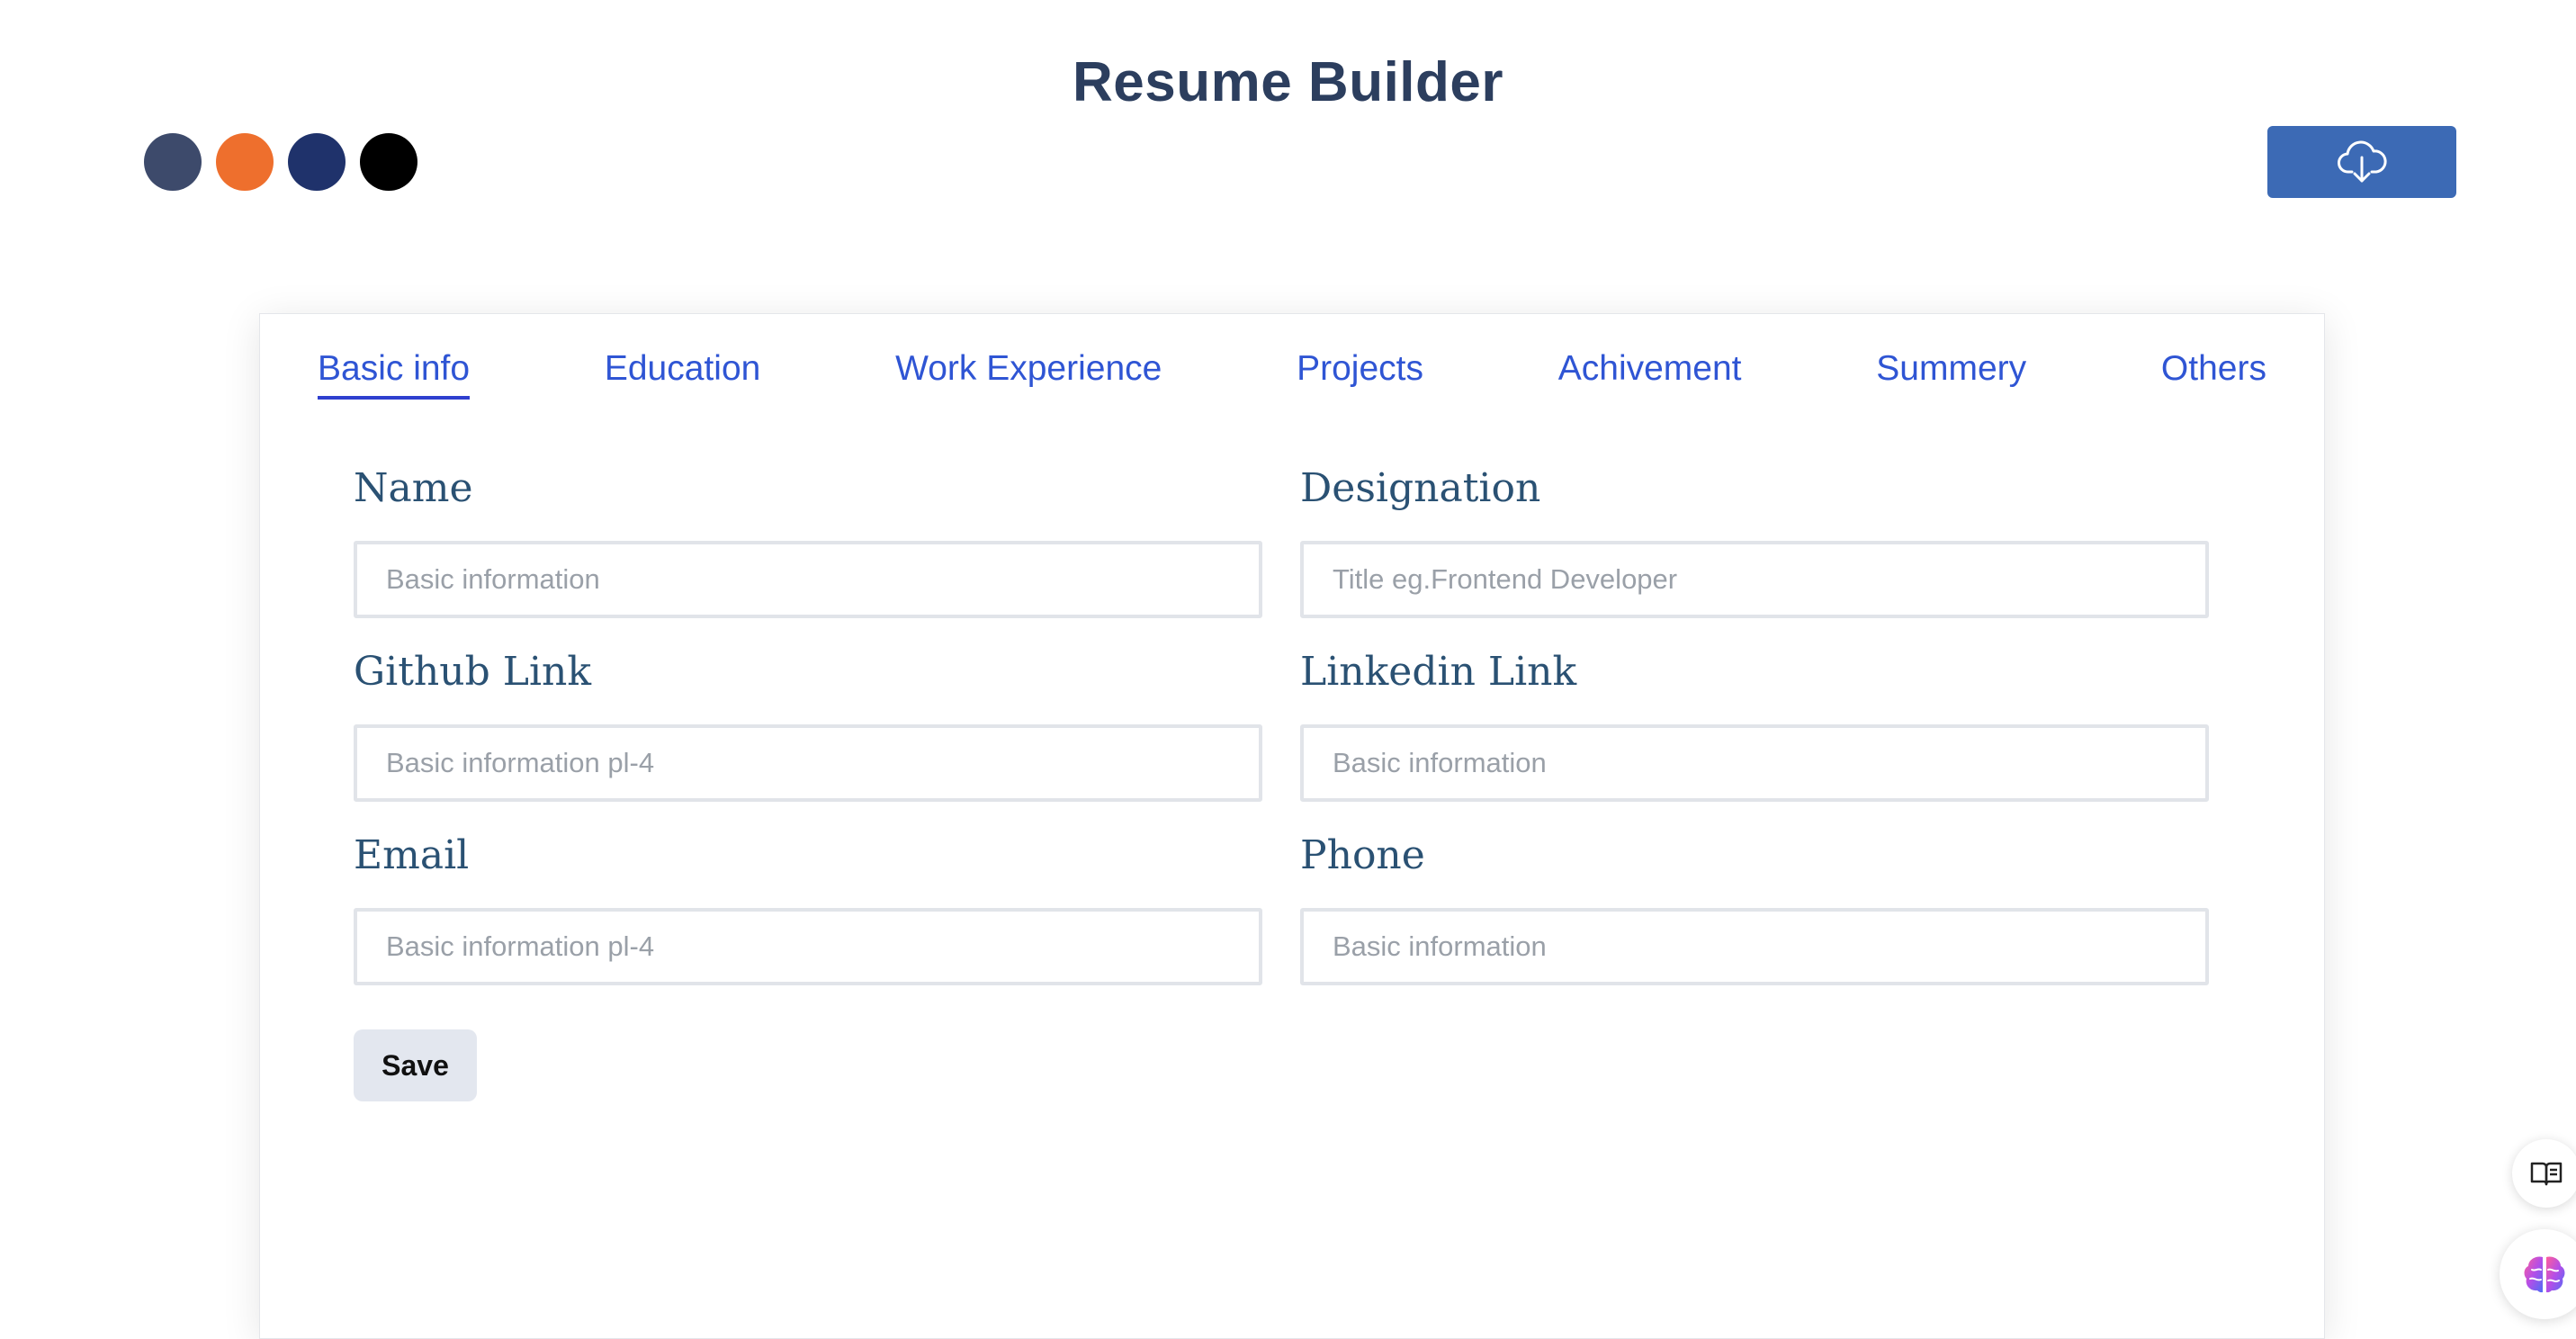 The width and height of the screenshot is (2576, 1339). Describe the element at coordinates (1362, 855) in the screenshot. I see `phone-label: Phone` at that location.